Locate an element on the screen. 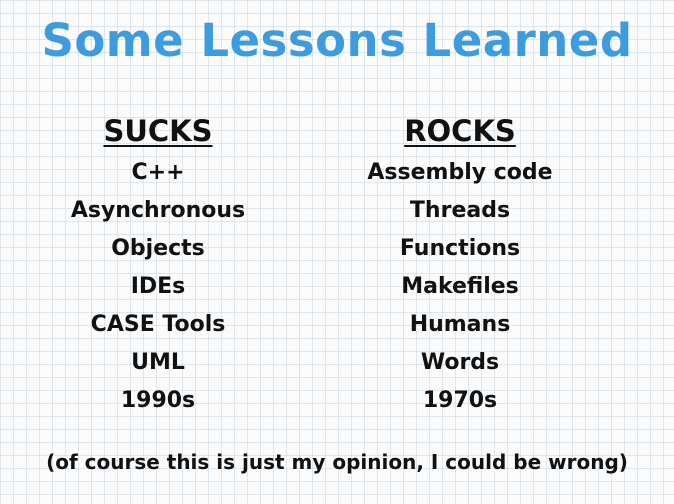 The width and height of the screenshot is (674, 504). sucks-item: Asynchronous is located at coordinates (158, 210).